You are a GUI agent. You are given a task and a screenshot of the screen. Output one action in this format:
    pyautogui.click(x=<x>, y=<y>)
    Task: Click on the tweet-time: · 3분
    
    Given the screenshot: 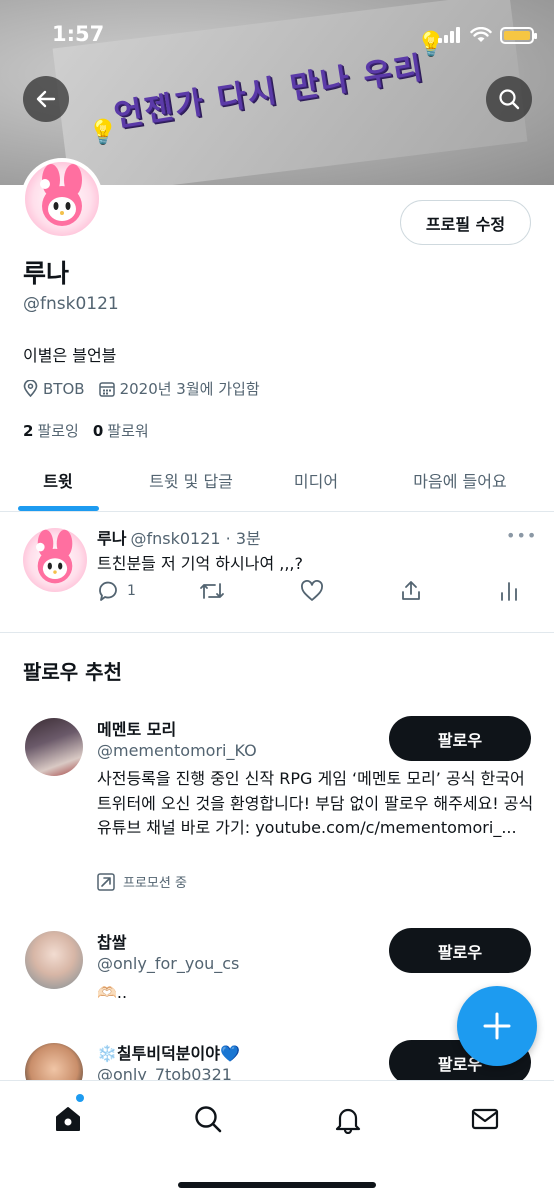 What is the action you would take?
    pyautogui.click(x=243, y=538)
    